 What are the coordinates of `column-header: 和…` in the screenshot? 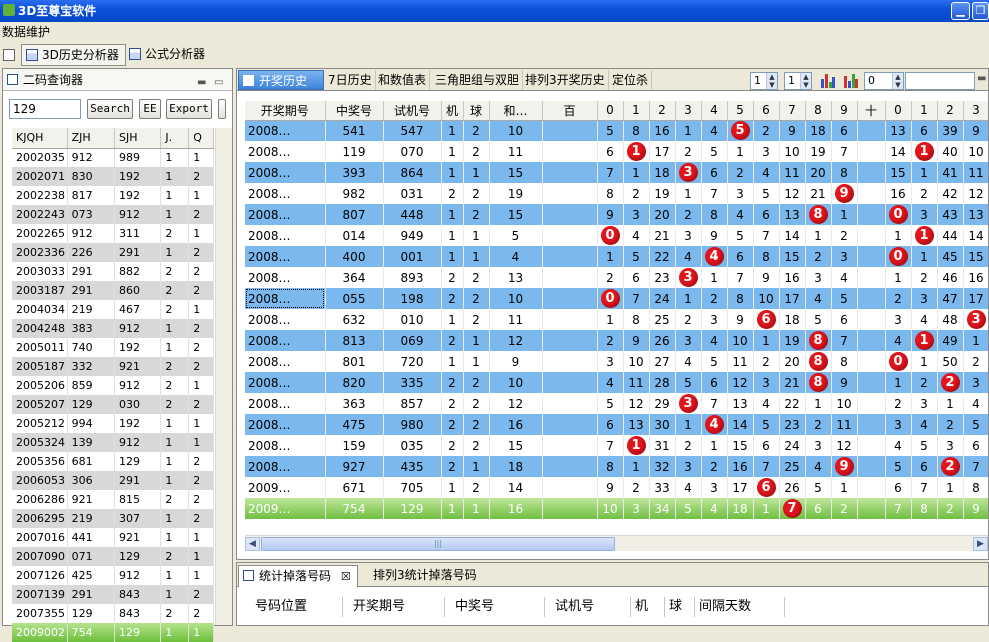 It's located at (516, 111).